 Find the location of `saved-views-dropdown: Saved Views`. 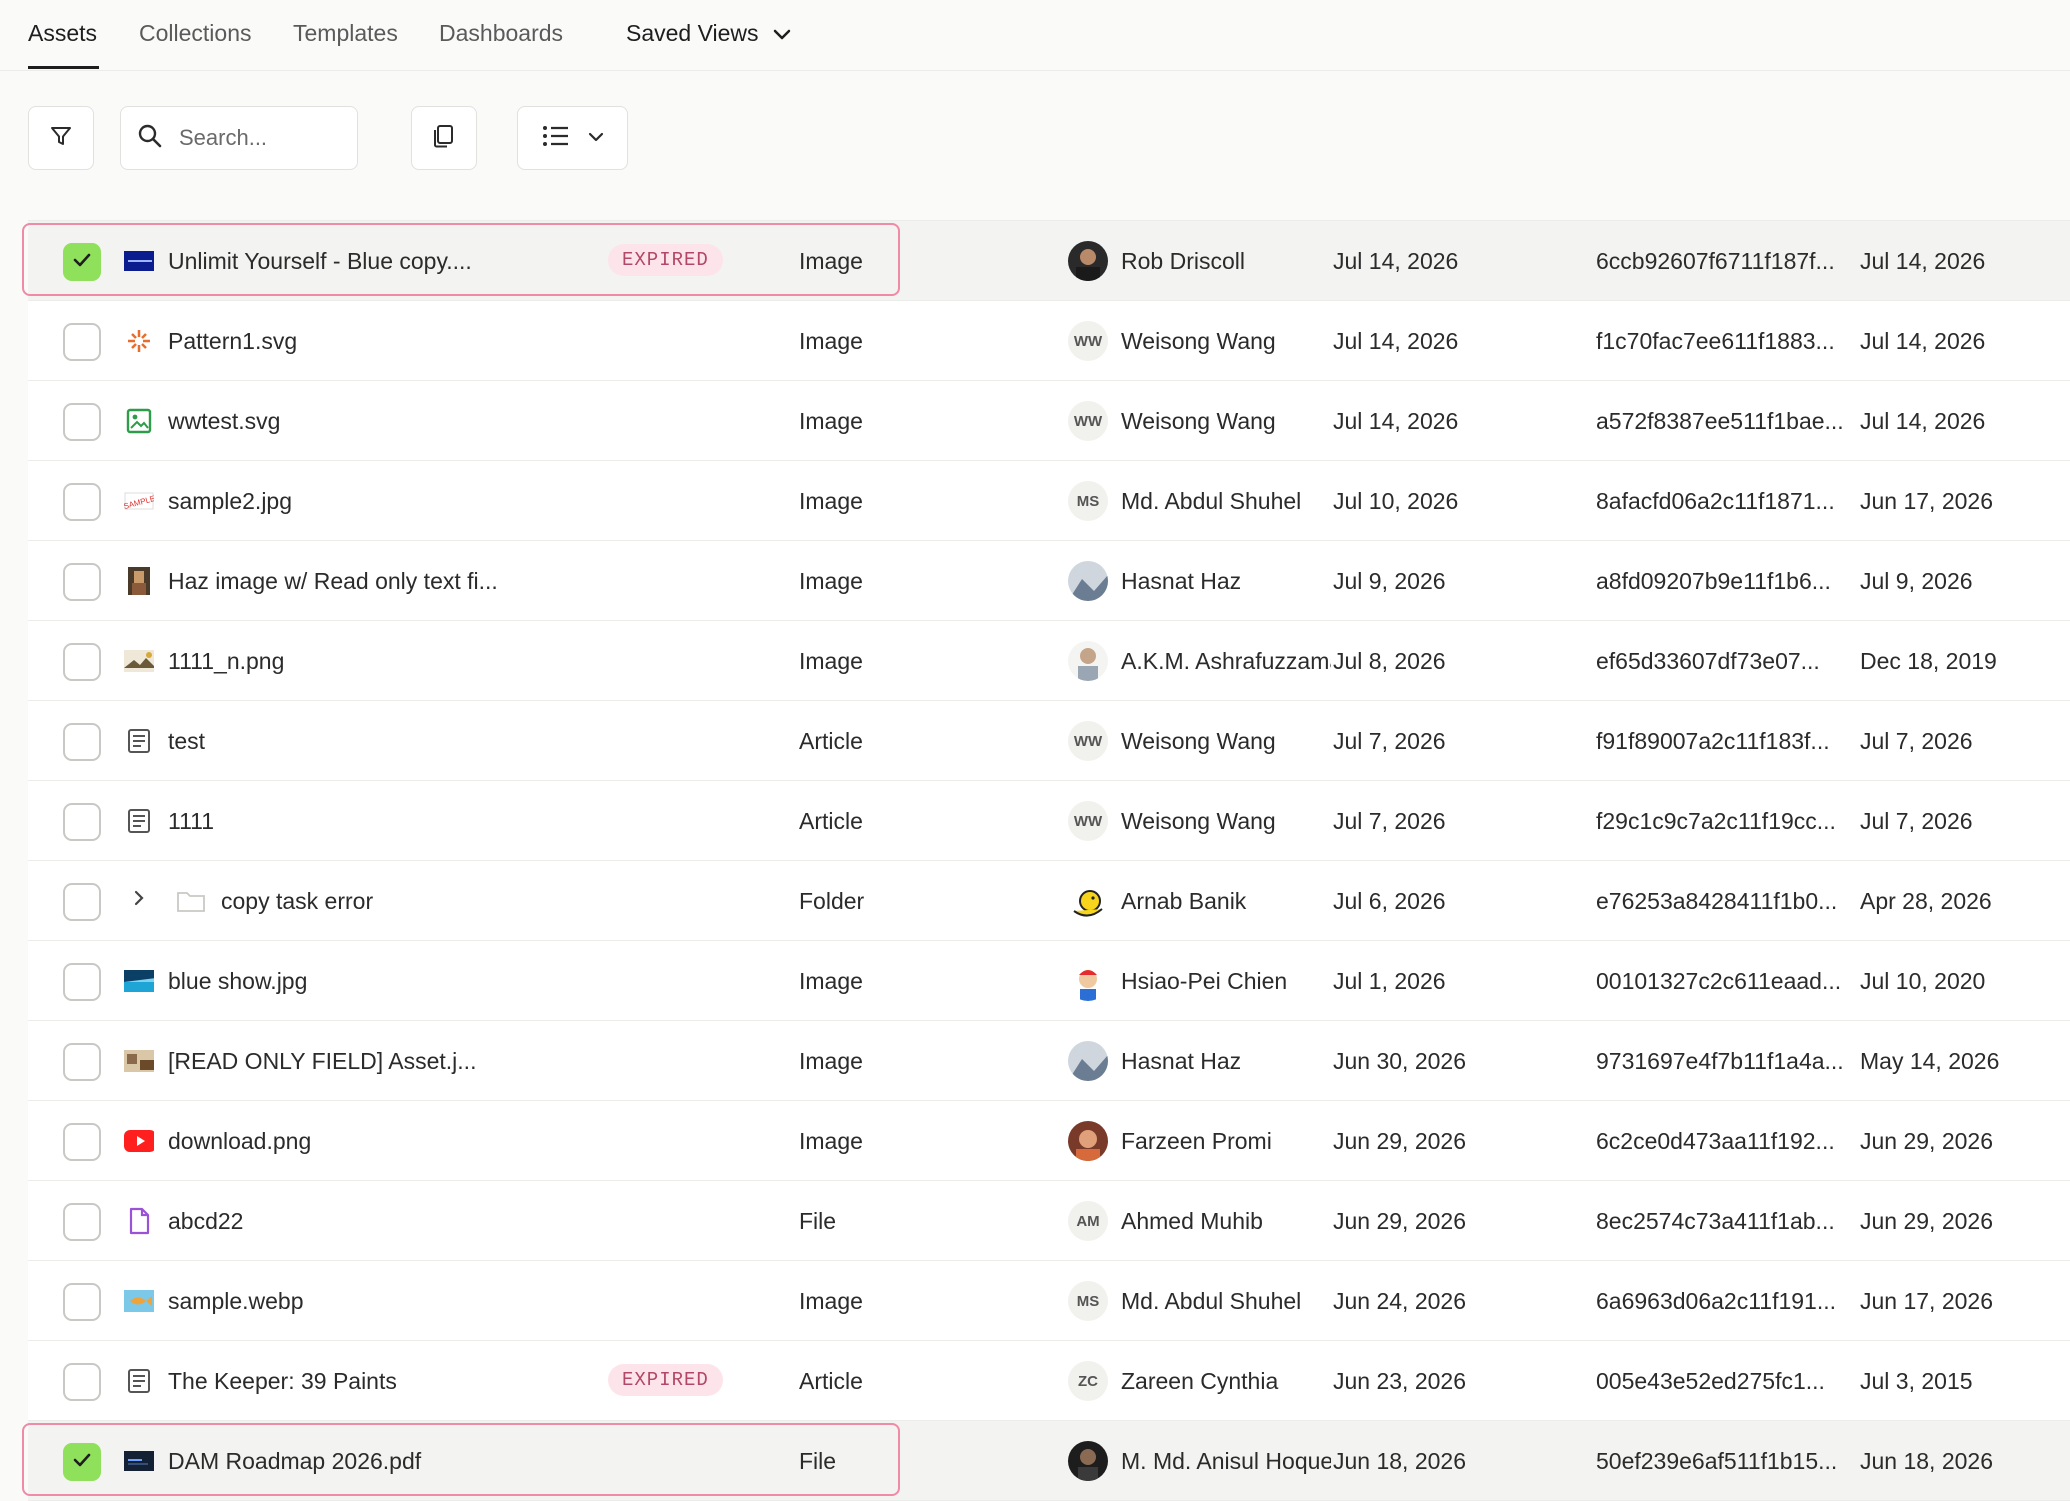

saved-views-dropdown: Saved Views is located at coordinates (708, 33).